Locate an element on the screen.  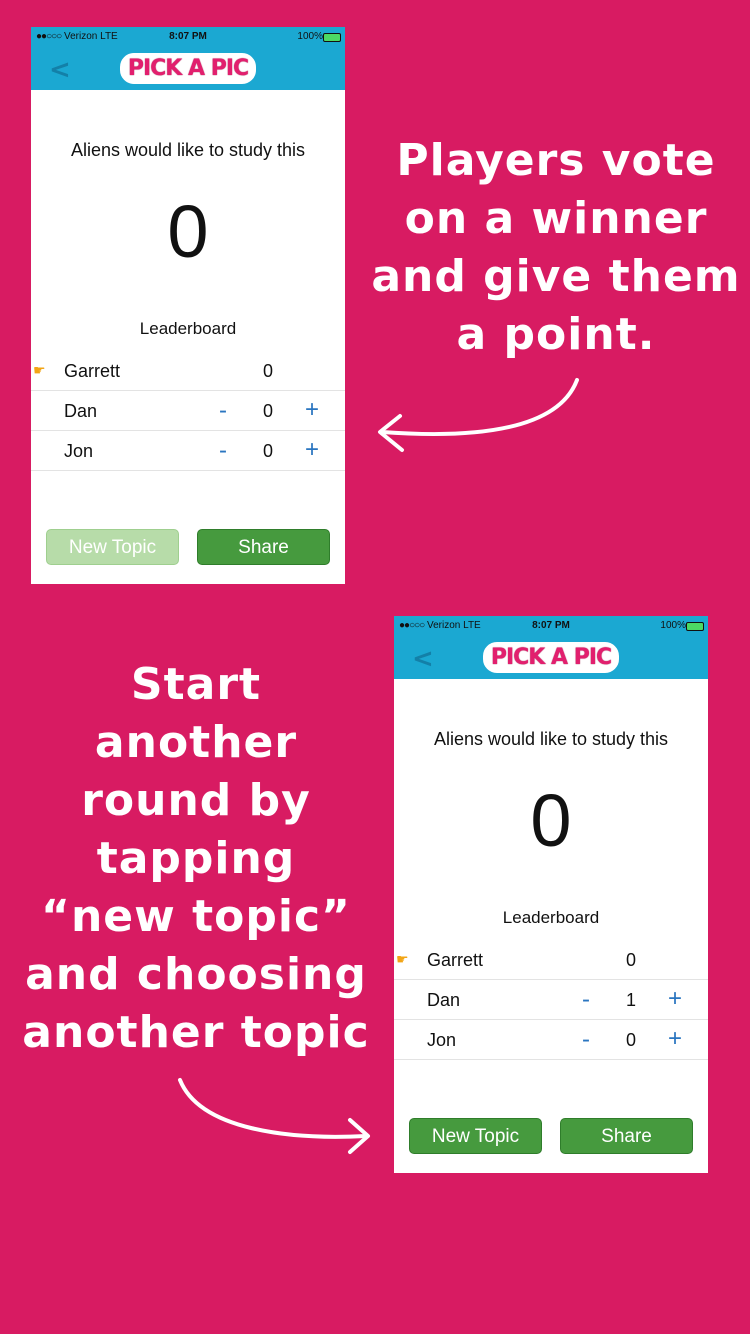
player-points: 1 is located at coordinates (631, 1000).